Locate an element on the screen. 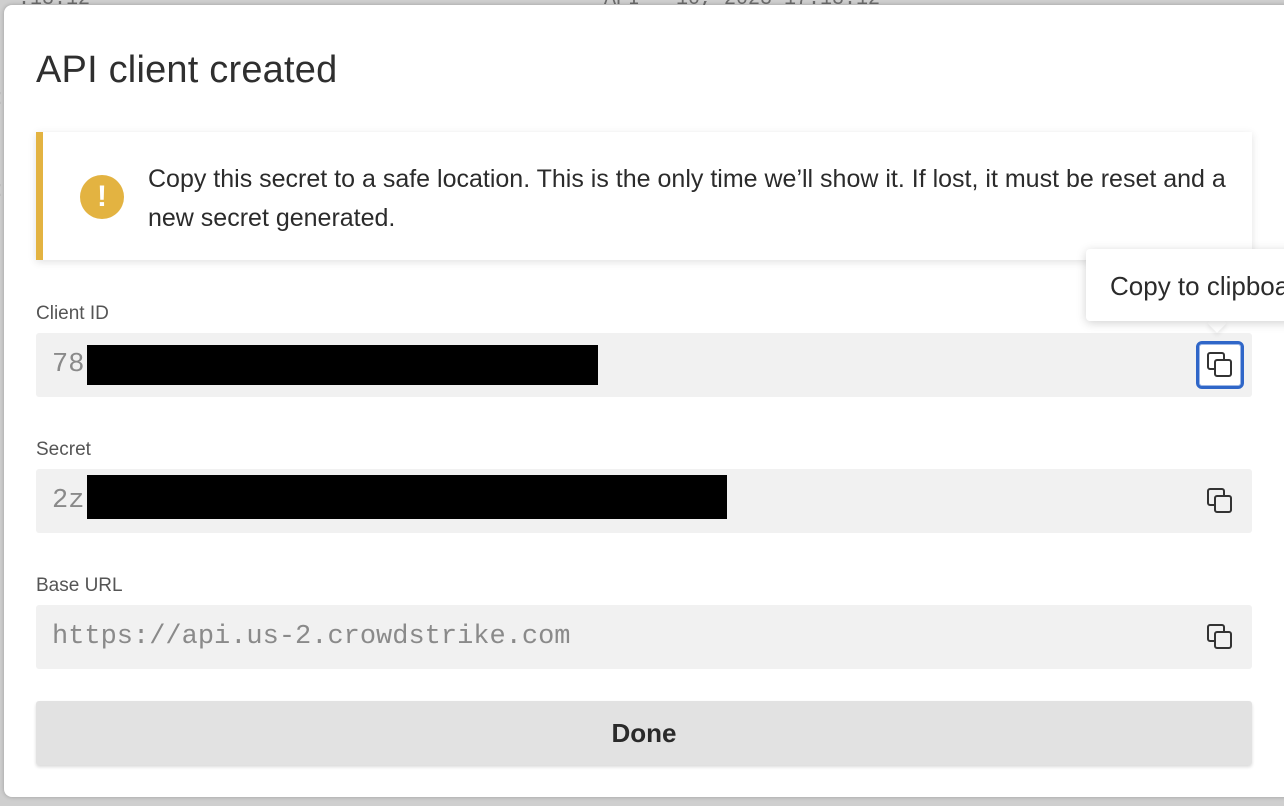 Image resolution: width=1284 pixels, height=806 pixels. tooltip-text: Copy to clipboard is located at coordinates (1197, 286).